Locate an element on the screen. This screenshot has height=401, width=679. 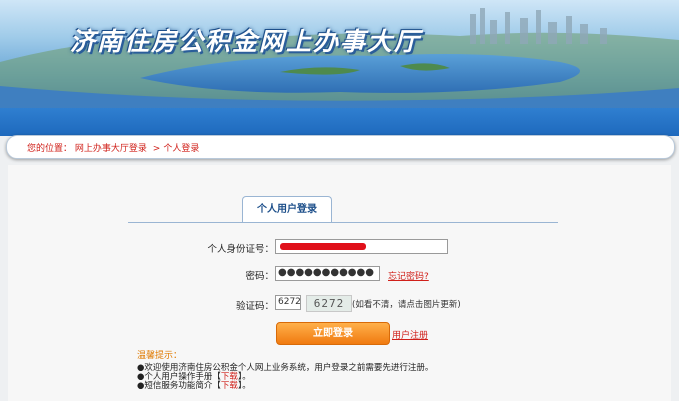
tips-title: 温馨提示： is located at coordinates (160, 356).